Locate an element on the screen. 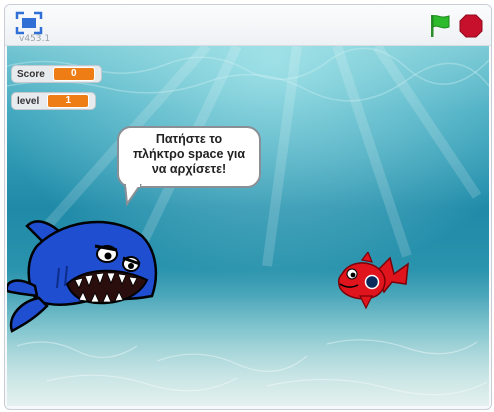  fullscreen-icon is located at coordinates (29, 23).